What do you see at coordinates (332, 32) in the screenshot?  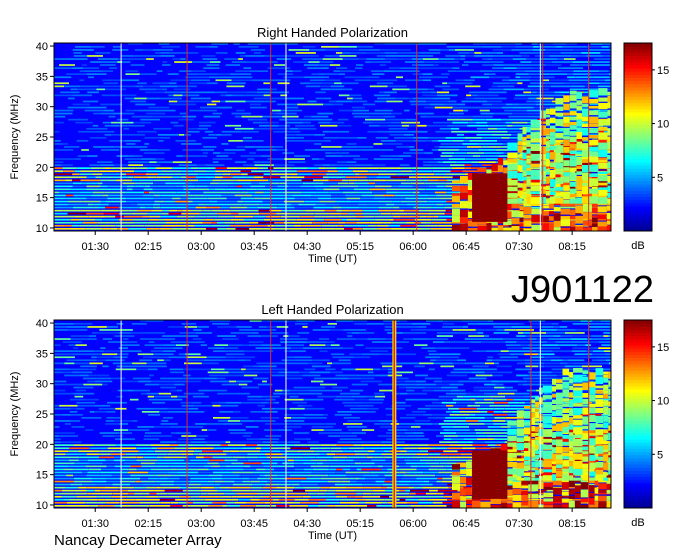 I see `panel-title: Right Handed Polarization` at bounding box center [332, 32].